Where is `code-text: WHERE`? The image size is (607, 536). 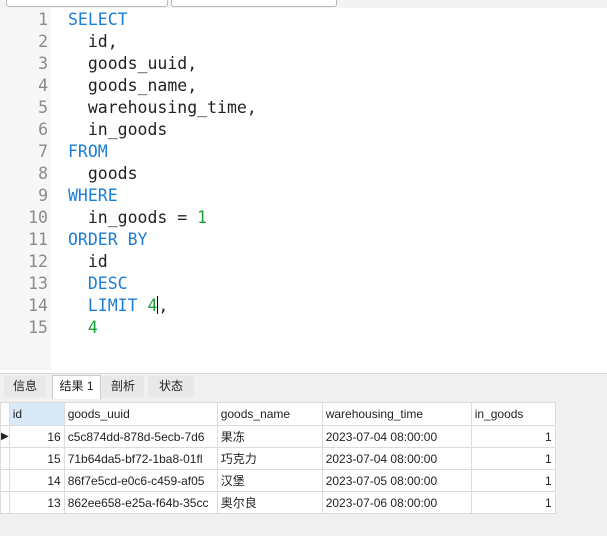
code-text: WHERE is located at coordinates (93, 196).